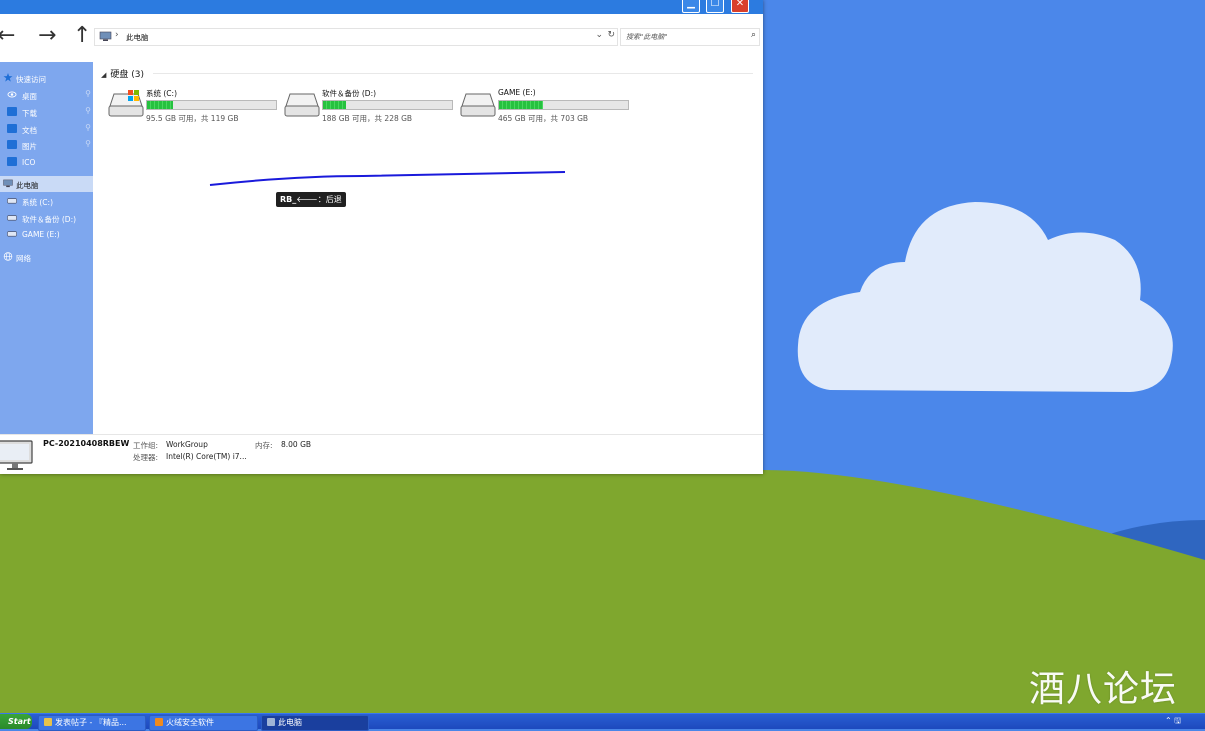  What do you see at coordinates (753, 35) in the screenshot?
I see `search-icon: ⌕` at bounding box center [753, 35].